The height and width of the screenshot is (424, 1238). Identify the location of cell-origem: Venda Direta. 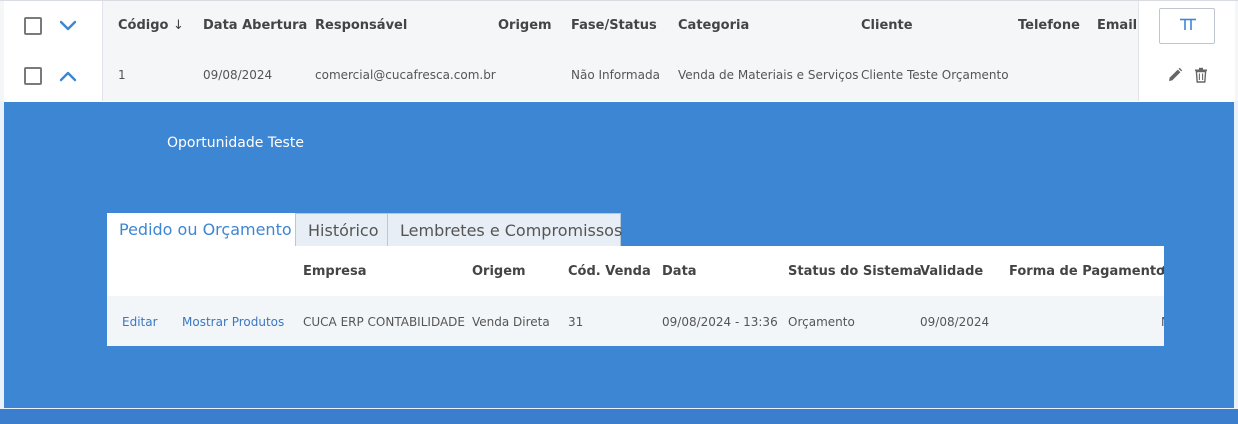
(511, 322).